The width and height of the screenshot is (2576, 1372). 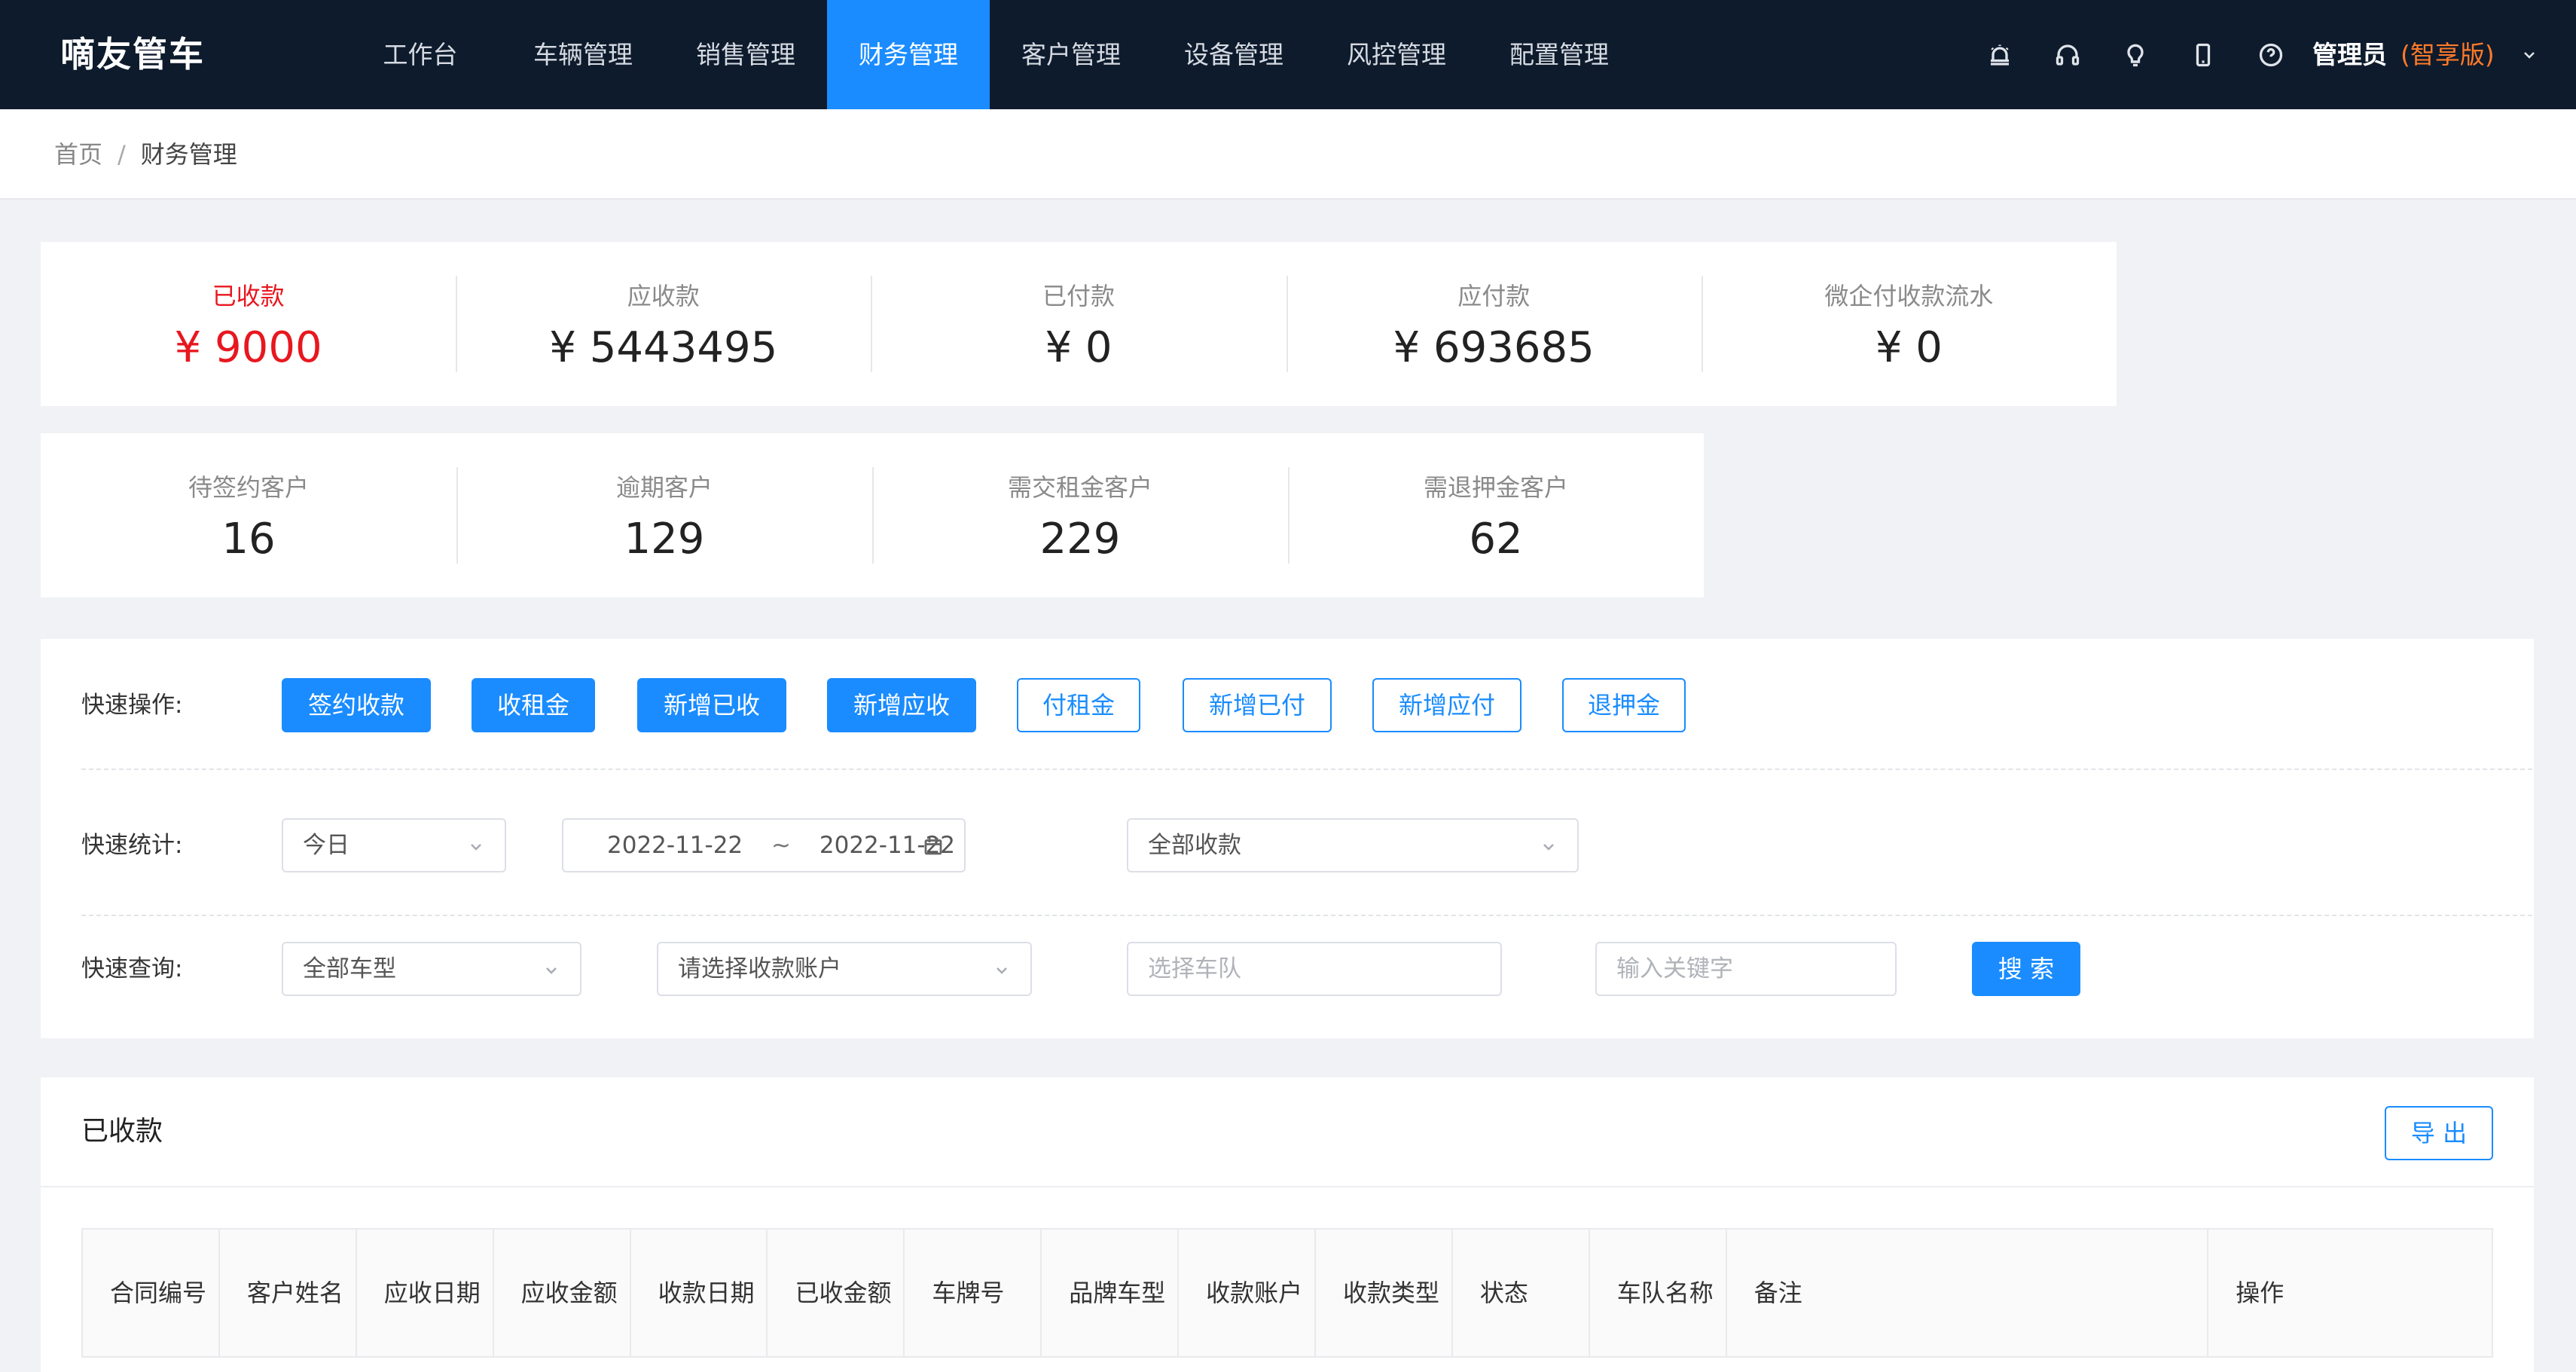 What do you see at coordinates (700, 1293) in the screenshot?
I see `column-collection-date: 收款日期` at bounding box center [700, 1293].